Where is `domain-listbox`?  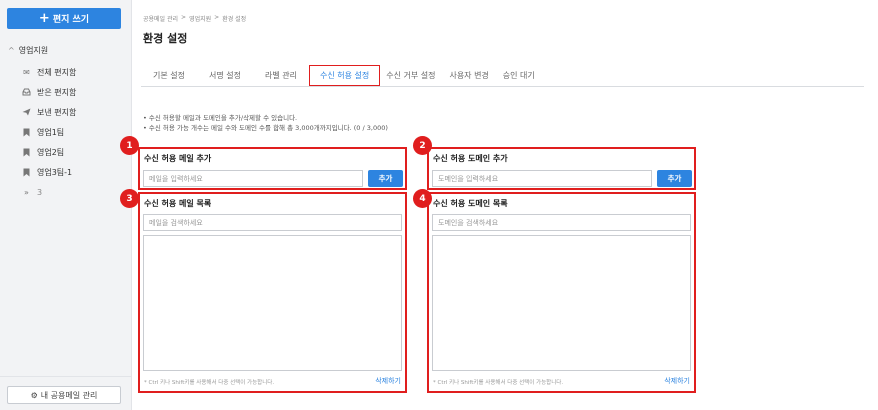
domain-listbox is located at coordinates (561, 303).